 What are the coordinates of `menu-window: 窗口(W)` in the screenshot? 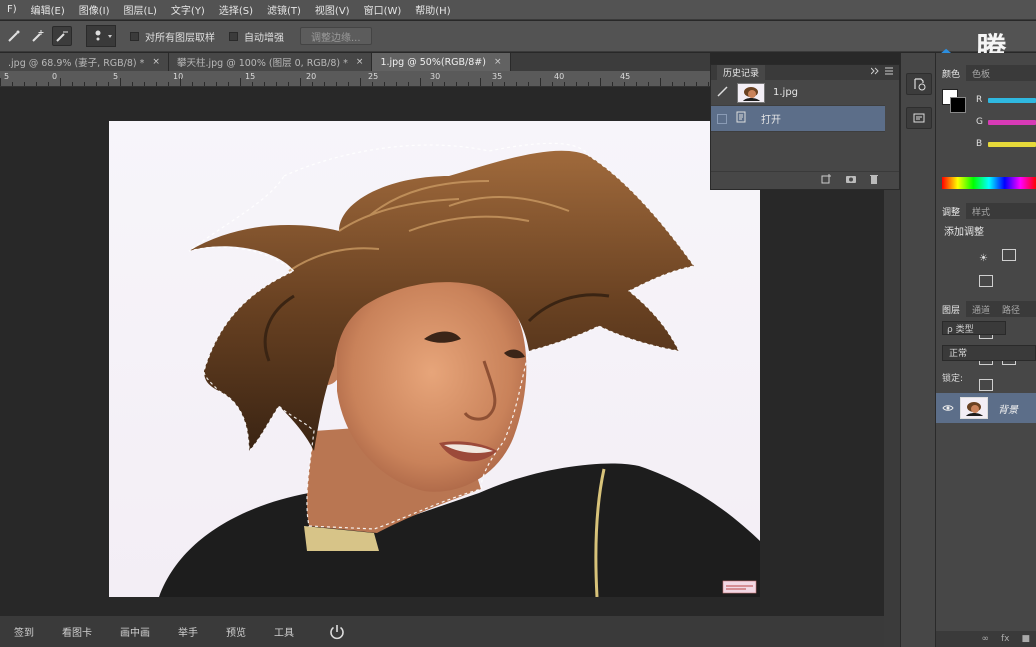 It's located at (383, 9).